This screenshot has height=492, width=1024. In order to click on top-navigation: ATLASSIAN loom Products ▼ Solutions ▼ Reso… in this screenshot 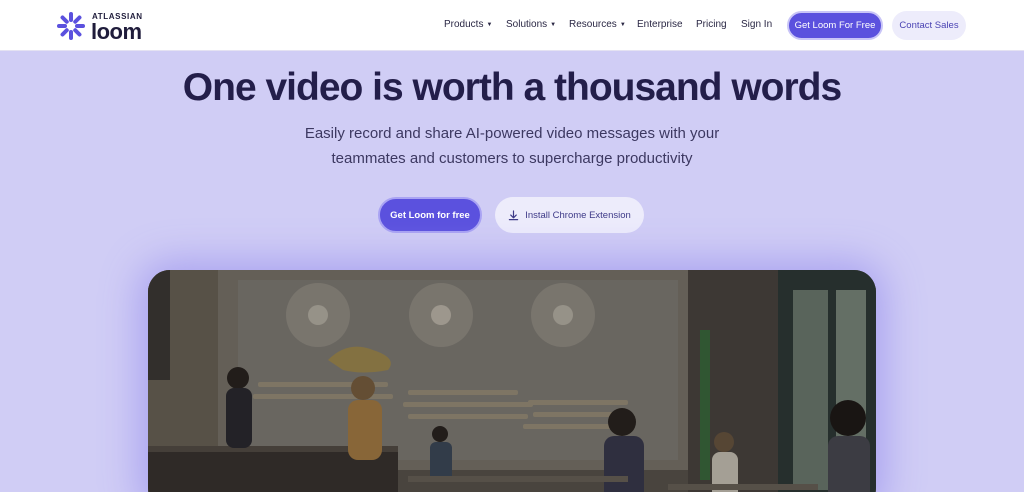, I will do `click(512, 25)`.